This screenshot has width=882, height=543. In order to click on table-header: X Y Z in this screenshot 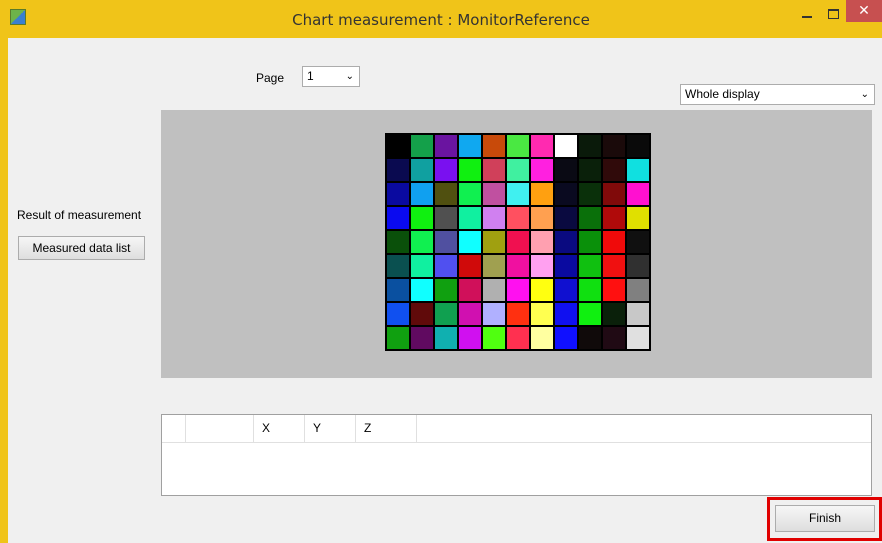, I will do `click(516, 429)`.